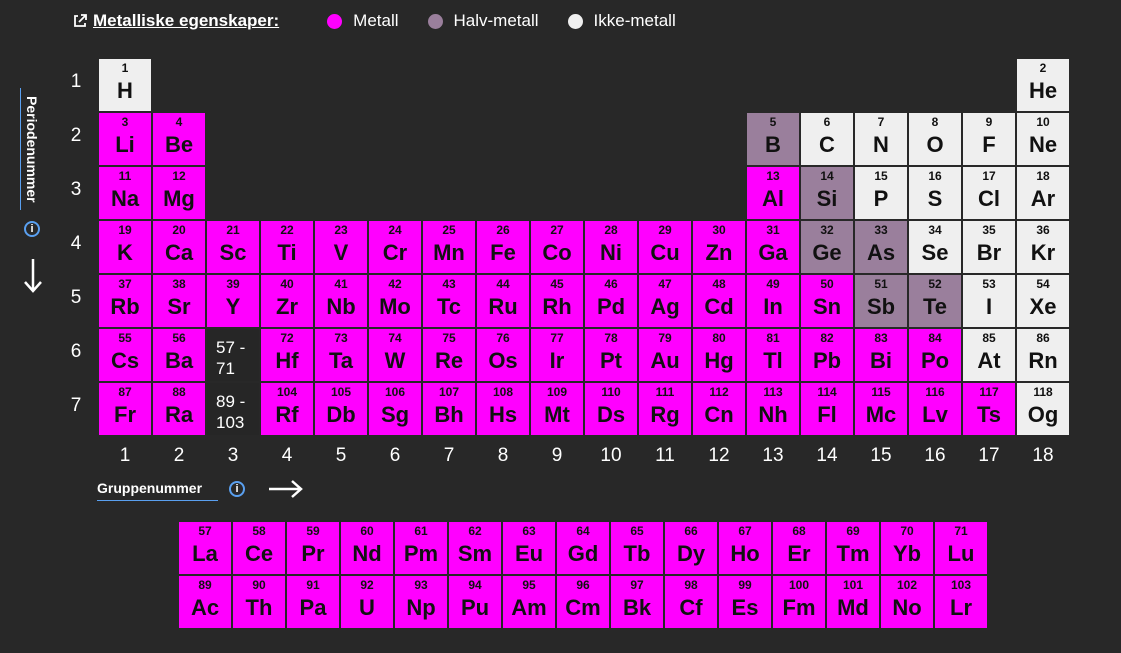  What do you see at coordinates (395, 355) in the screenshot?
I see `element-cell-w: 74 W` at bounding box center [395, 355].